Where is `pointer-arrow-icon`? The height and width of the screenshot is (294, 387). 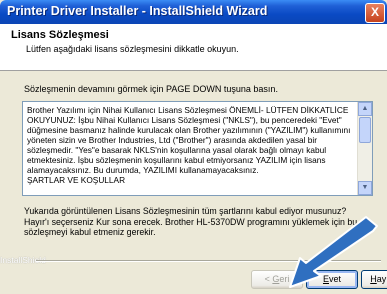
pointer-arrow-icon is located at coordinates (333, 252).